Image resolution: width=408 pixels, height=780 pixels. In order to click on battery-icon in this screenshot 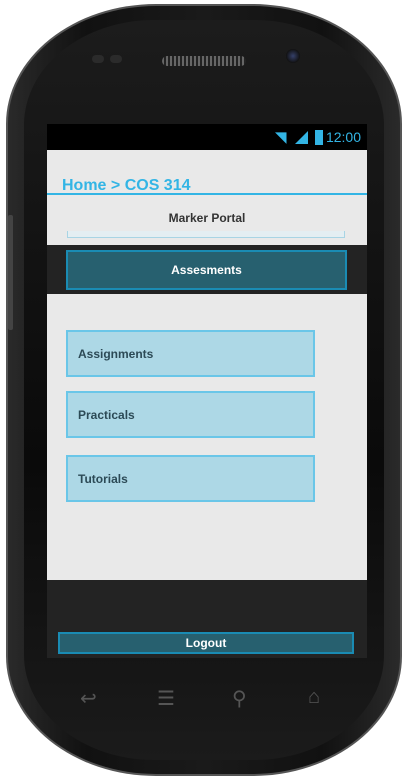, I will do `click(319, 137)`.